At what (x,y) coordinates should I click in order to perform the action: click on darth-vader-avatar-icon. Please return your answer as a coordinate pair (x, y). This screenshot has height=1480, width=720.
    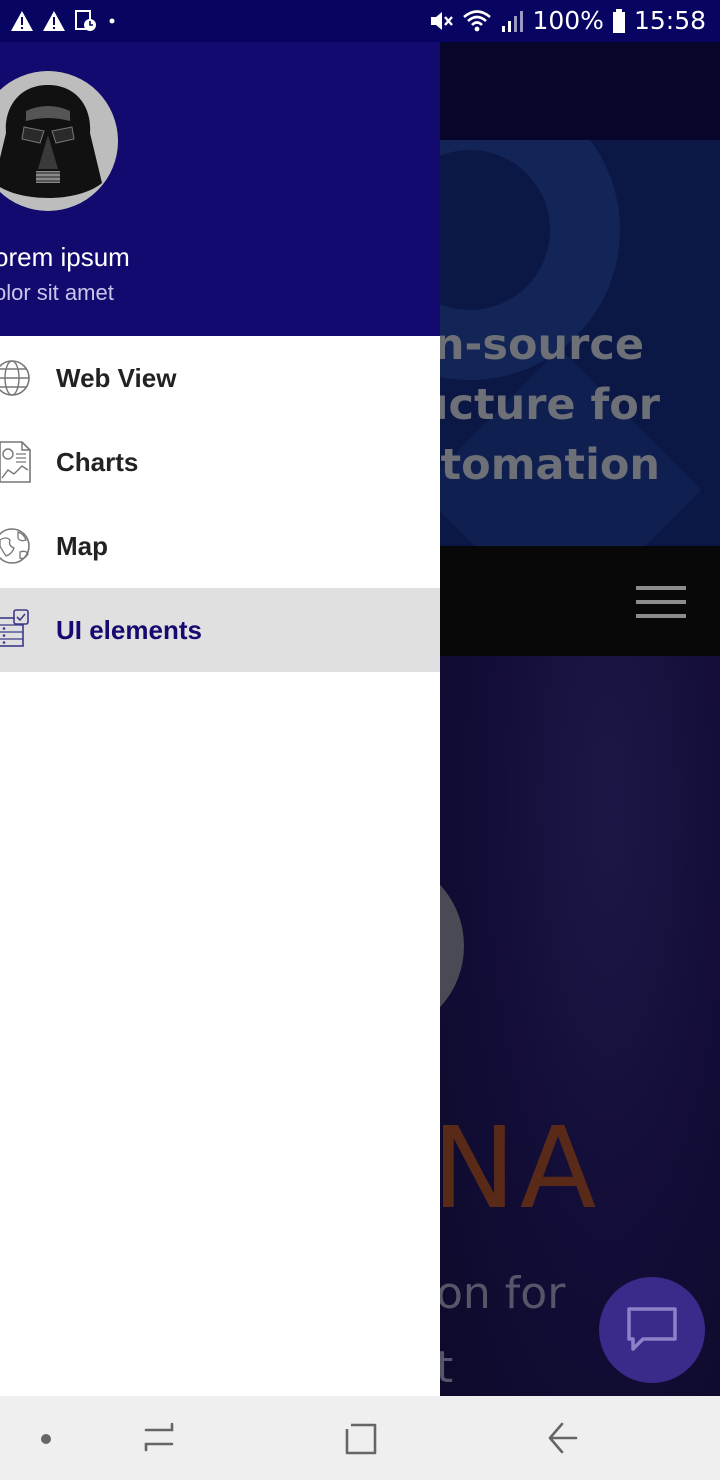
    Looking at the image, I should click on (59, 141).